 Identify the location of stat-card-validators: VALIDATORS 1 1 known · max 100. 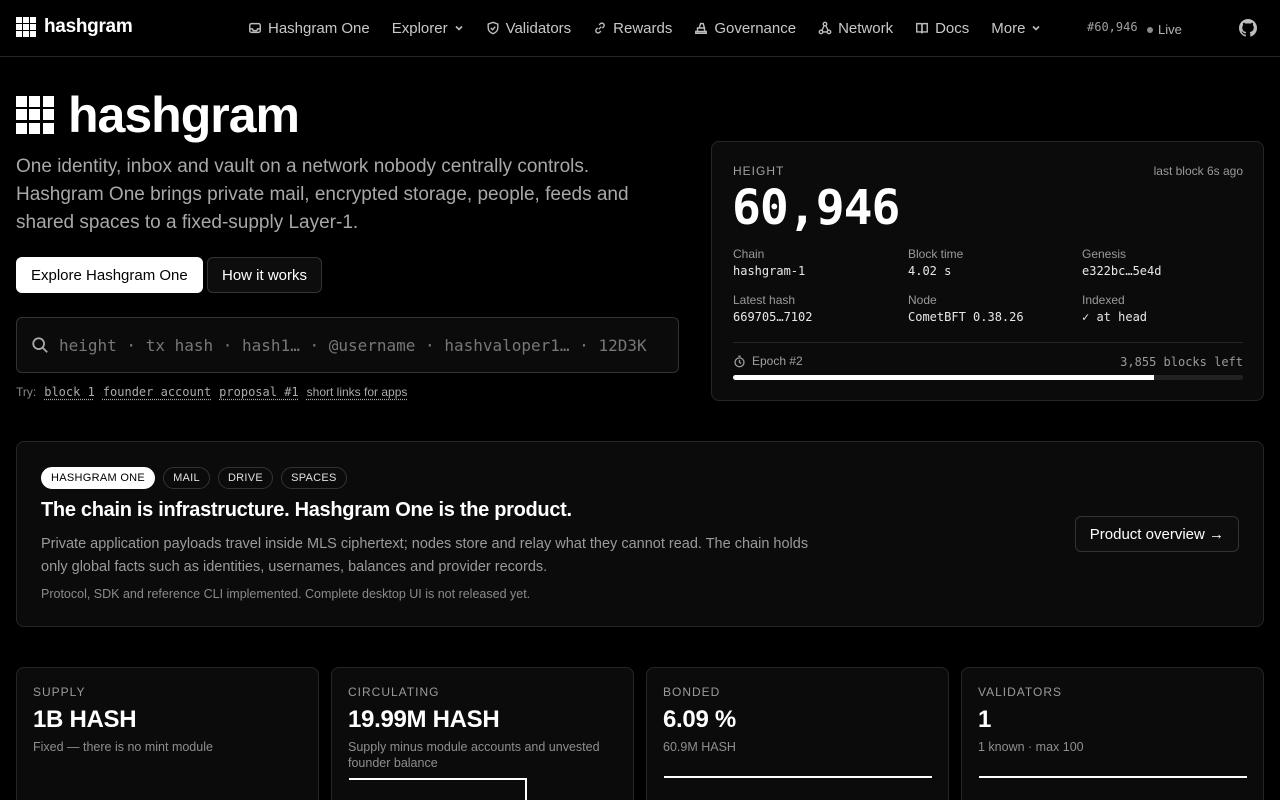
(1112, 733).